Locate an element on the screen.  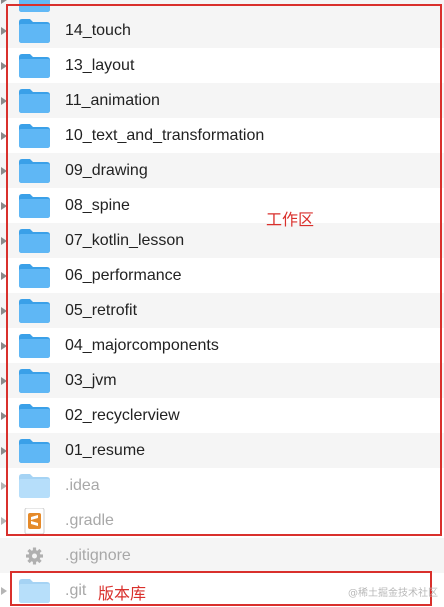
repository-annotation: 版本库 is located at coordinates (122, 593).